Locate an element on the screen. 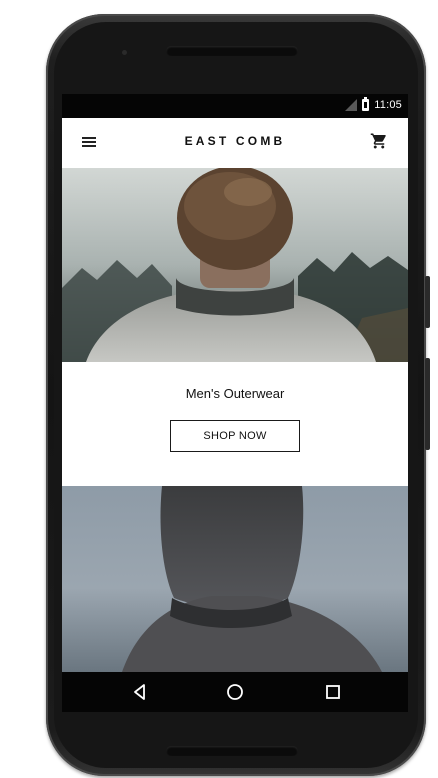 Image resolution: width=438 pixels, height=778 pixels. signal-icon is located at coordinates (351, 105).